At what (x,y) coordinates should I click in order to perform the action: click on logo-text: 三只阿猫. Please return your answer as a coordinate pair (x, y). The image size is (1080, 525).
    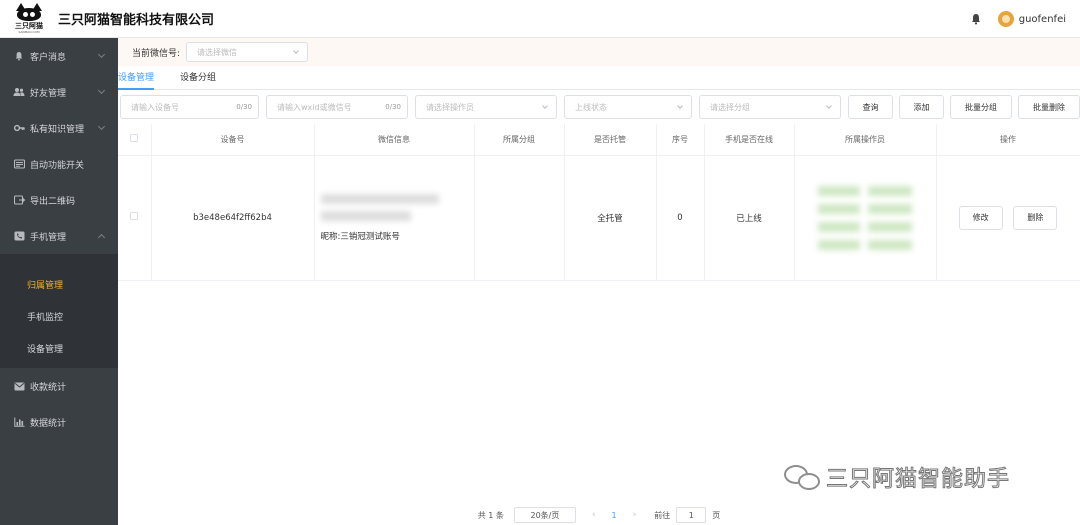
    Looking at the image, I should click on (29, 26).